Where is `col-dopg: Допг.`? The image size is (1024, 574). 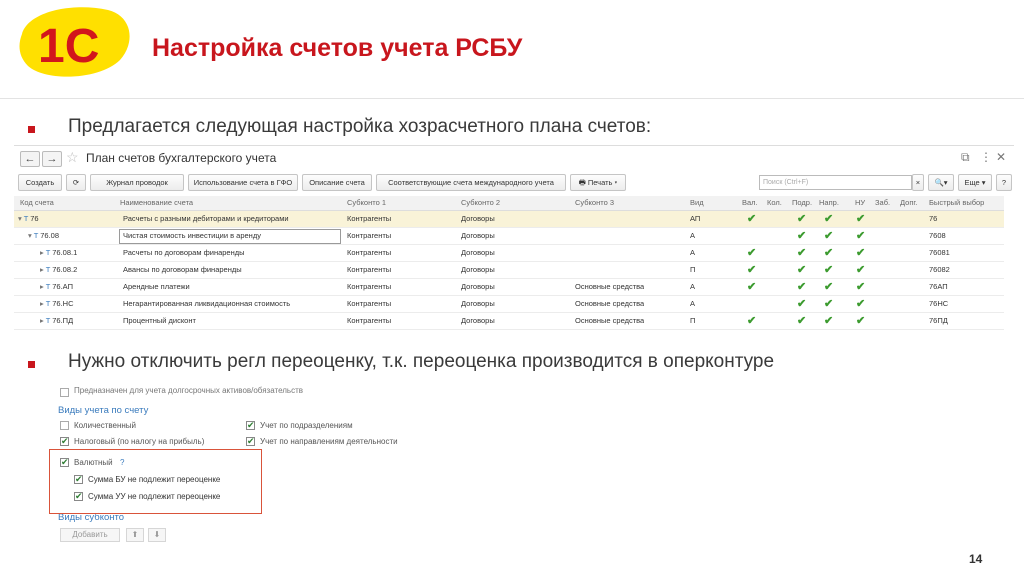 col-dopg: Допг. is located at coordinates (908, 203).